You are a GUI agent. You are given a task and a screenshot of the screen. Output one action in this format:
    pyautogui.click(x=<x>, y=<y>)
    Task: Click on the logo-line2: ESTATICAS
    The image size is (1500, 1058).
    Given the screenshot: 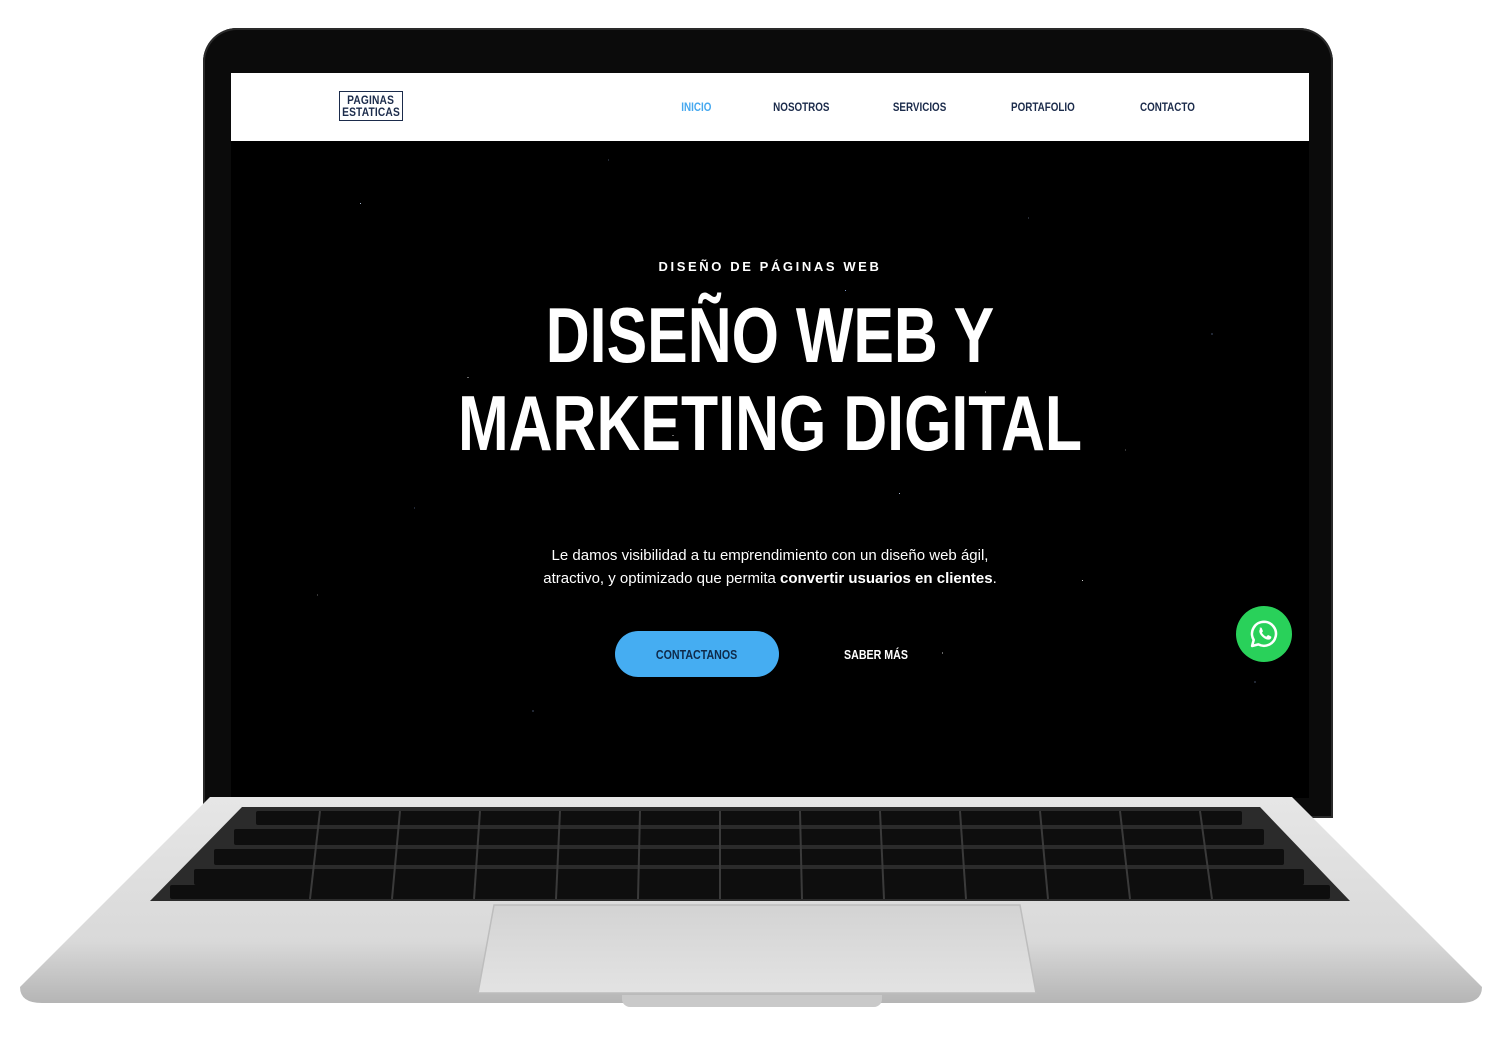 What is the action you would take?
    pyautogui.click(x=371, y=112)
    